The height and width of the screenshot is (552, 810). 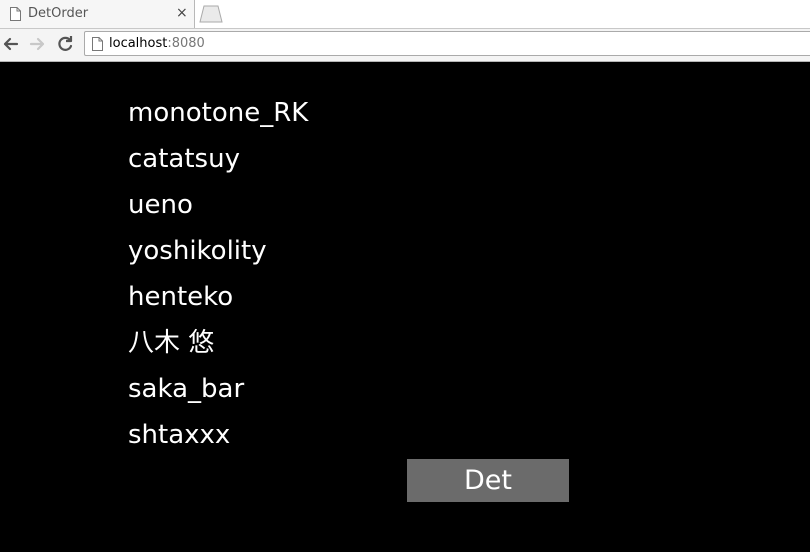 I want to click on list-item: shtaxxx, so click(x=179, y=435).